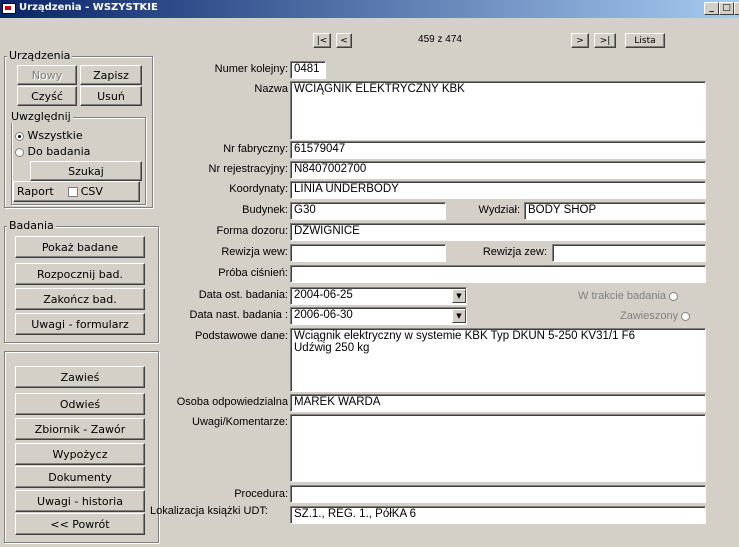 The width and height of the screenshot is (739, 547). What do you see at coordinates (711, 8) in the screenshot?
I see `minimize-button: _` at bounding box center [711, 8].